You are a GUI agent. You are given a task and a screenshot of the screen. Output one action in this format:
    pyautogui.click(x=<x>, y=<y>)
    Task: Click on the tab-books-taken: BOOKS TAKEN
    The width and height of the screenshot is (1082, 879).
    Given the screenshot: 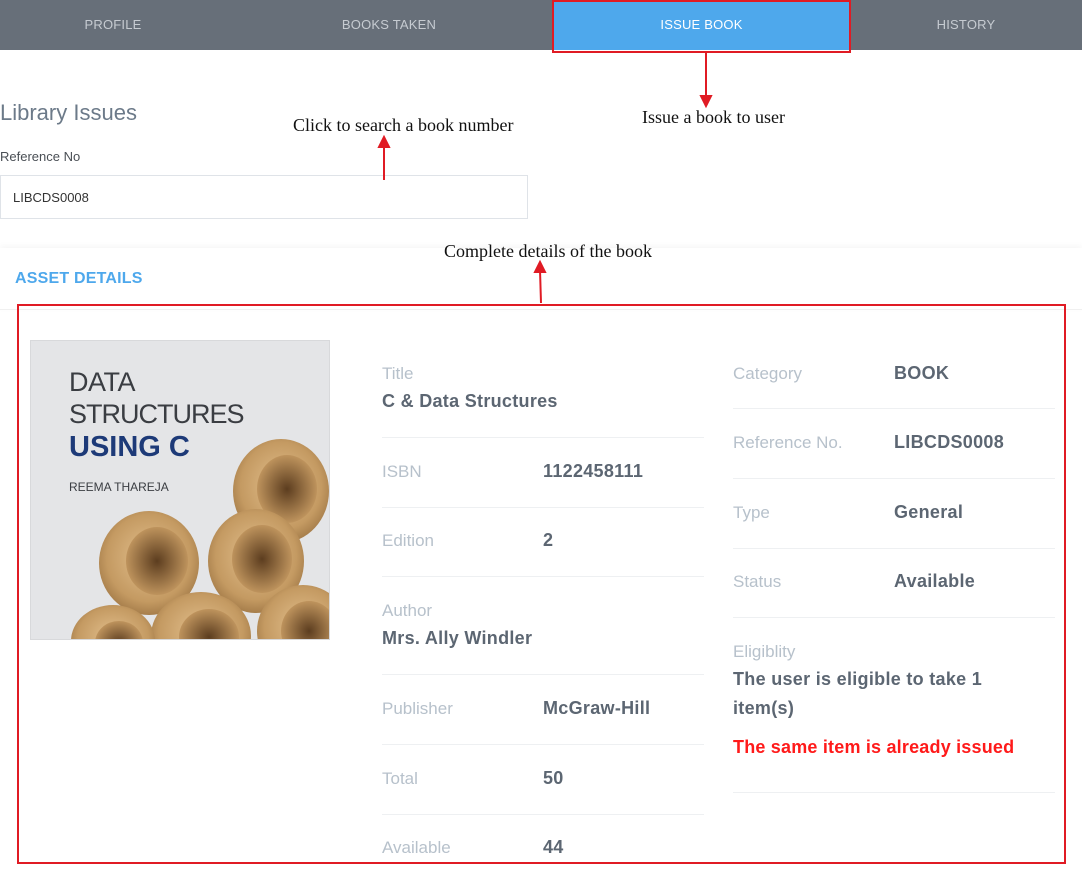 What is the action you would take?
    pyautogui.click(x=389, y=25)
    